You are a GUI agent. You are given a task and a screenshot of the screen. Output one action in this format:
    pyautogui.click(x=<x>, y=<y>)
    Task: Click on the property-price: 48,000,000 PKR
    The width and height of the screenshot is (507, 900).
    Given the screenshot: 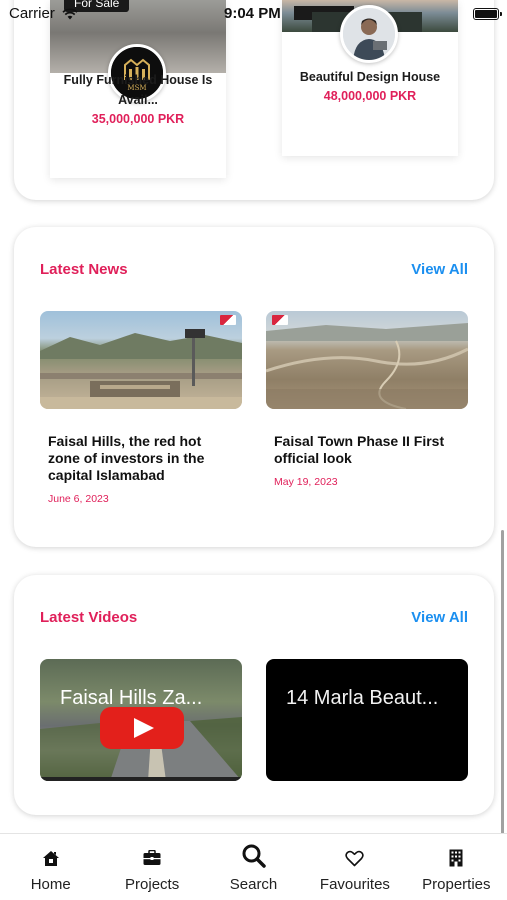 What is the action you would take?
    pyautogui.click(x=370, y=96)
    